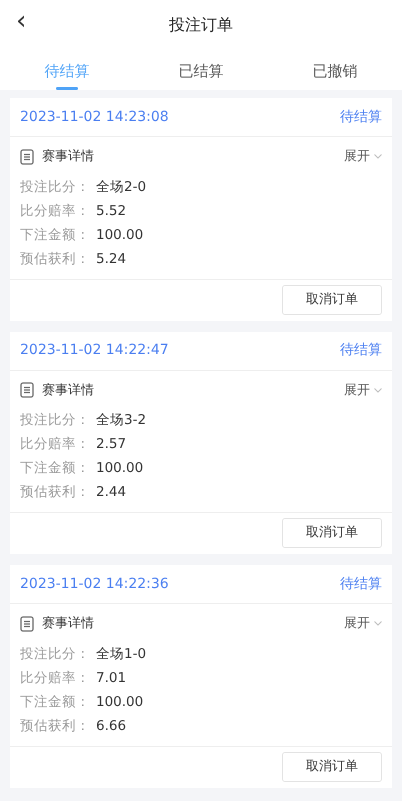  Describe the element at coordinates (94, 350) in the screenshot. I see `order-time: 2023-11-02 14:22:47` at that location.